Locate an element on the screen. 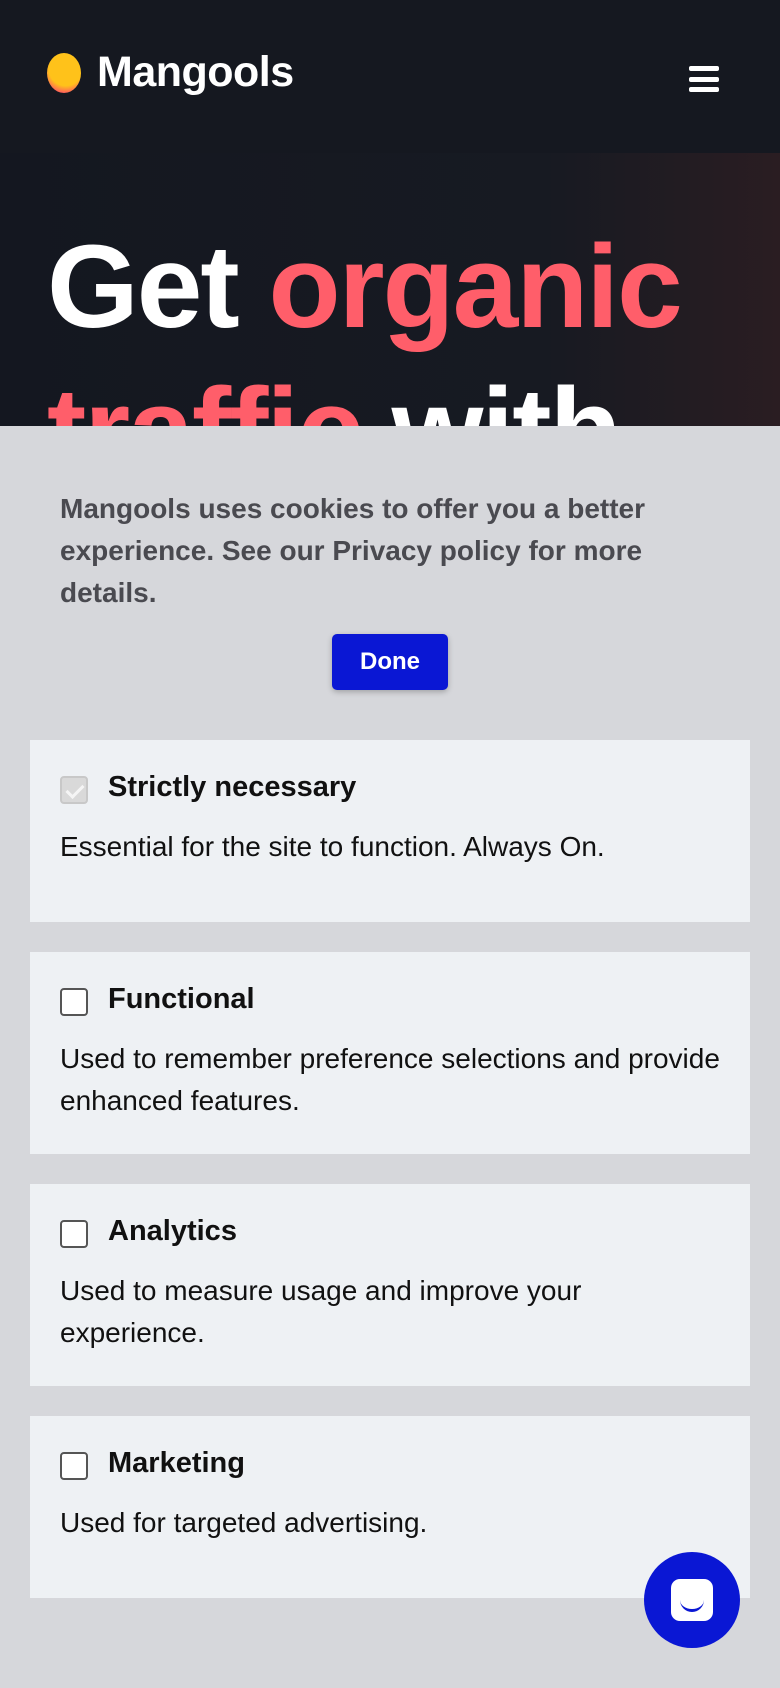  hamburger-menu-icon is located at coordinates (704, 79).